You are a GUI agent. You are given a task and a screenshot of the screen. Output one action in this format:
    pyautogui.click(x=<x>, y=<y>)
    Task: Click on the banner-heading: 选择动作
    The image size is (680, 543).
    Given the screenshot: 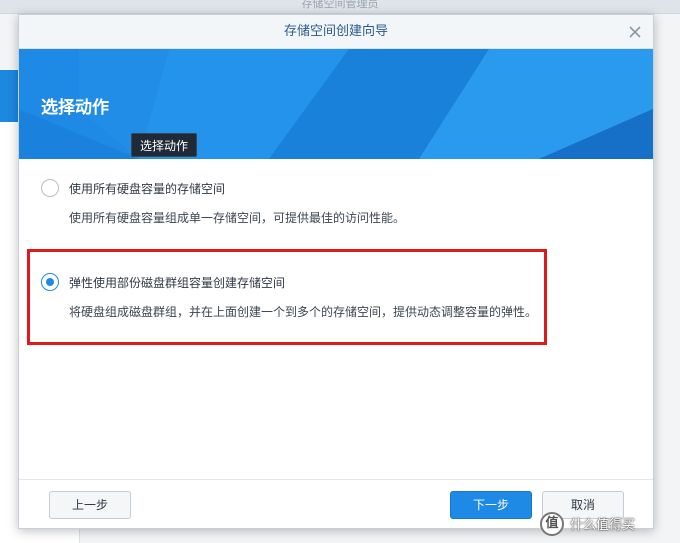 What is the action you would take?
    pyautogui.click(x=75, y=108)
    